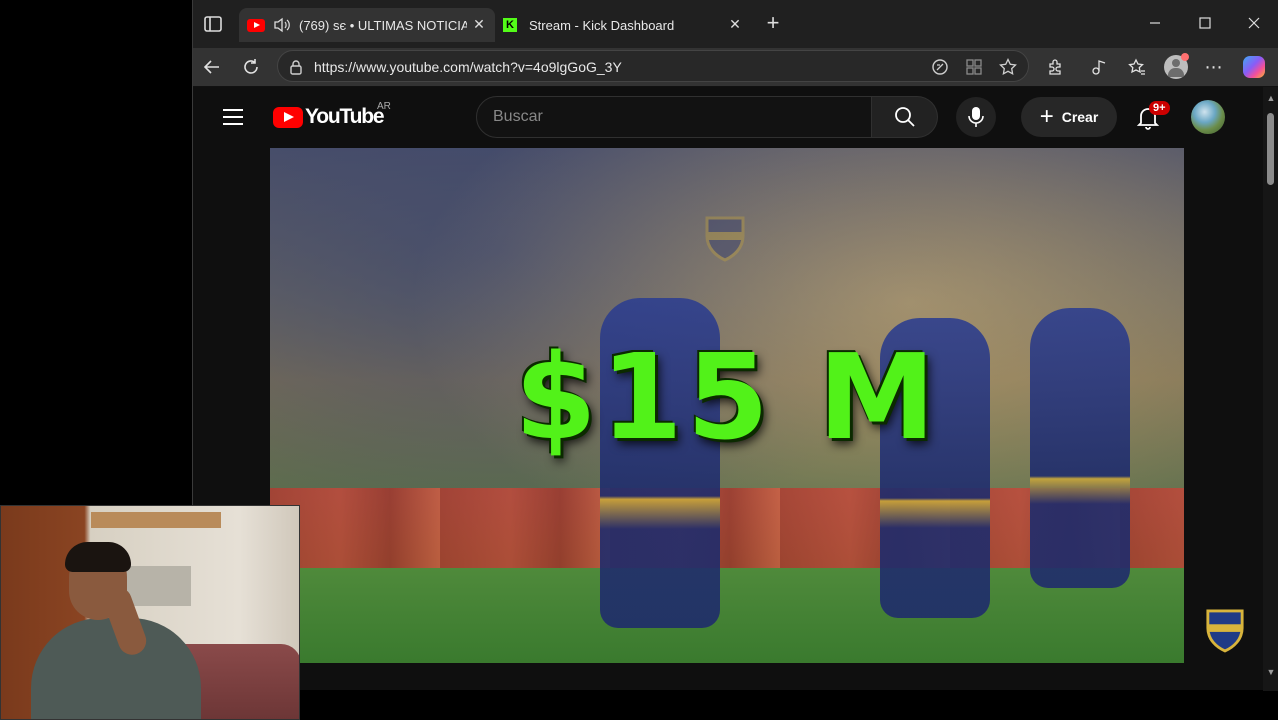 The width and height of the screenshot is (1278, 720). I want to click on maximize-icon, so click(1205, 23).